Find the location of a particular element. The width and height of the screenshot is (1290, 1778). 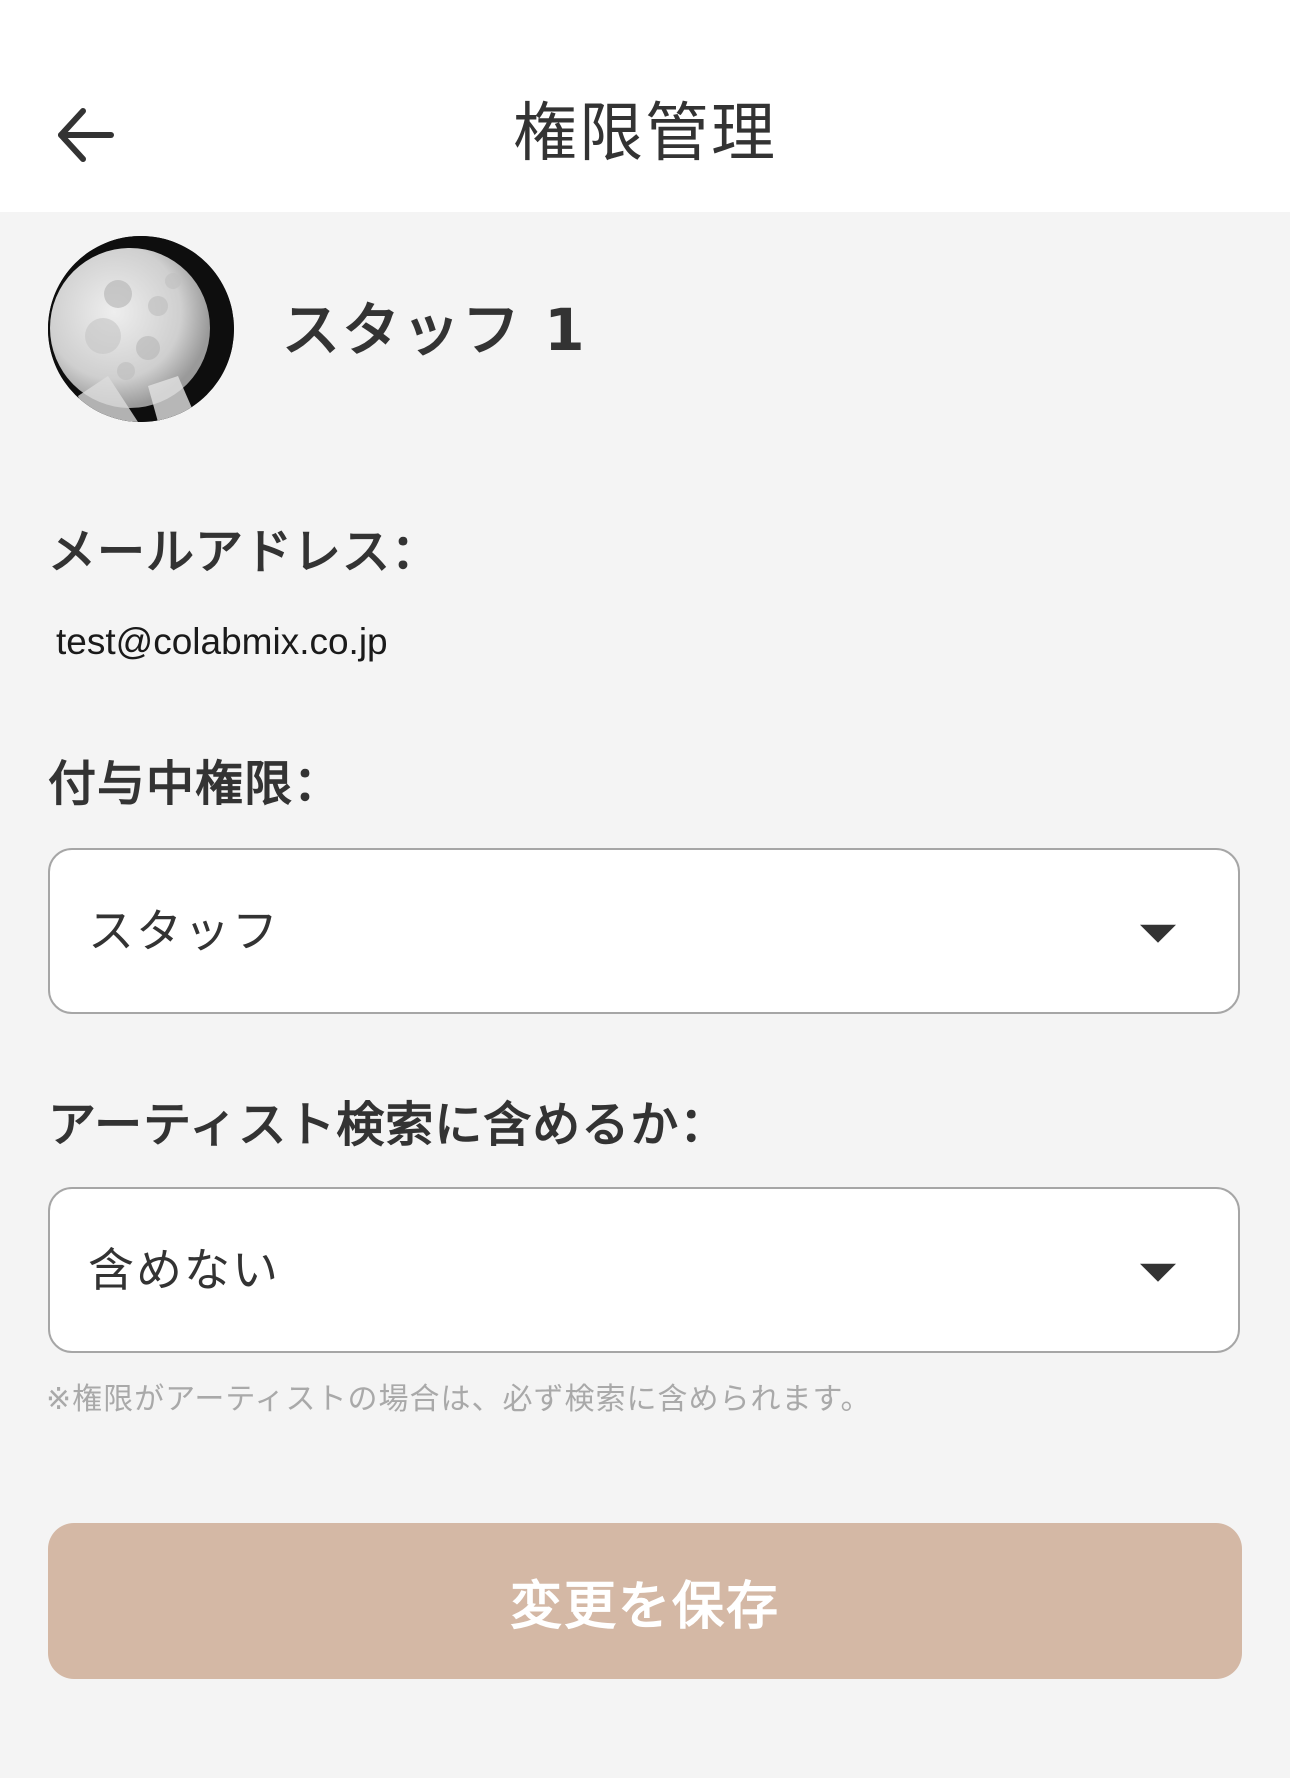

app-header: 権限管理 is located at coordinates (645, 106).